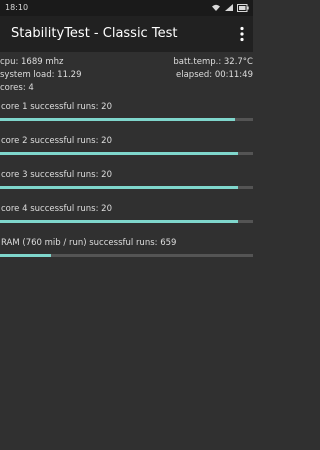  Describe the element at coordinates (94, 33) in the screenshot. I see `app-title: StabilityTest - Classic Test` at that location.